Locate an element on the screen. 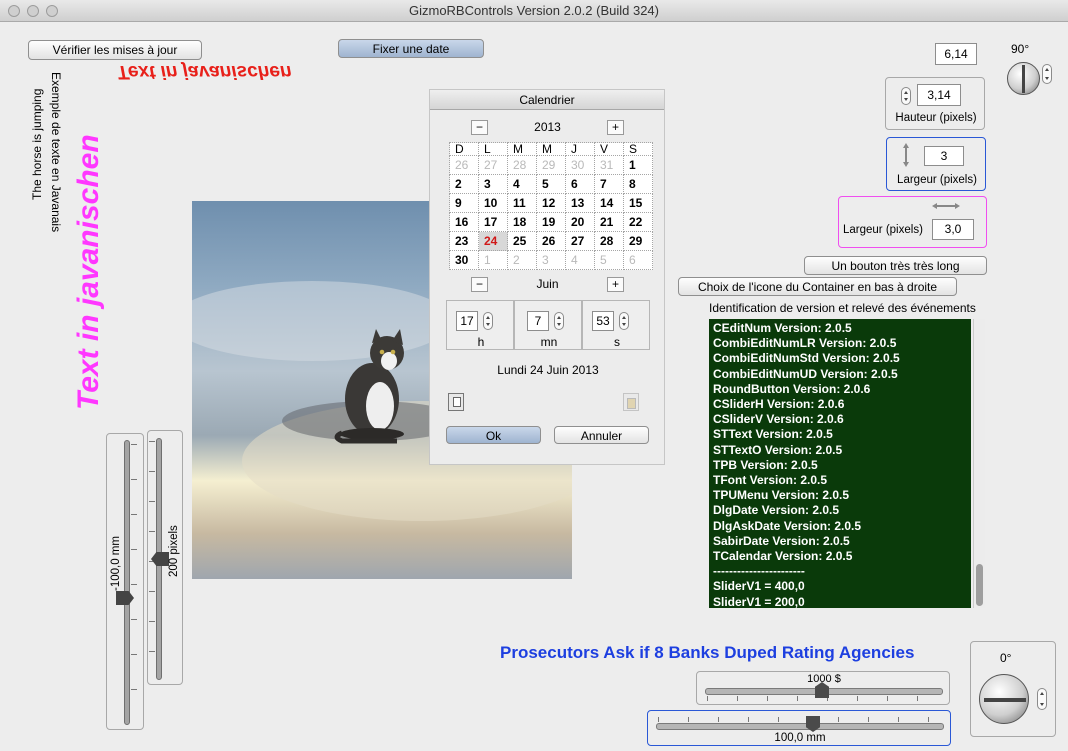  calendar-day: 15 is located at coordinates (638, 203).